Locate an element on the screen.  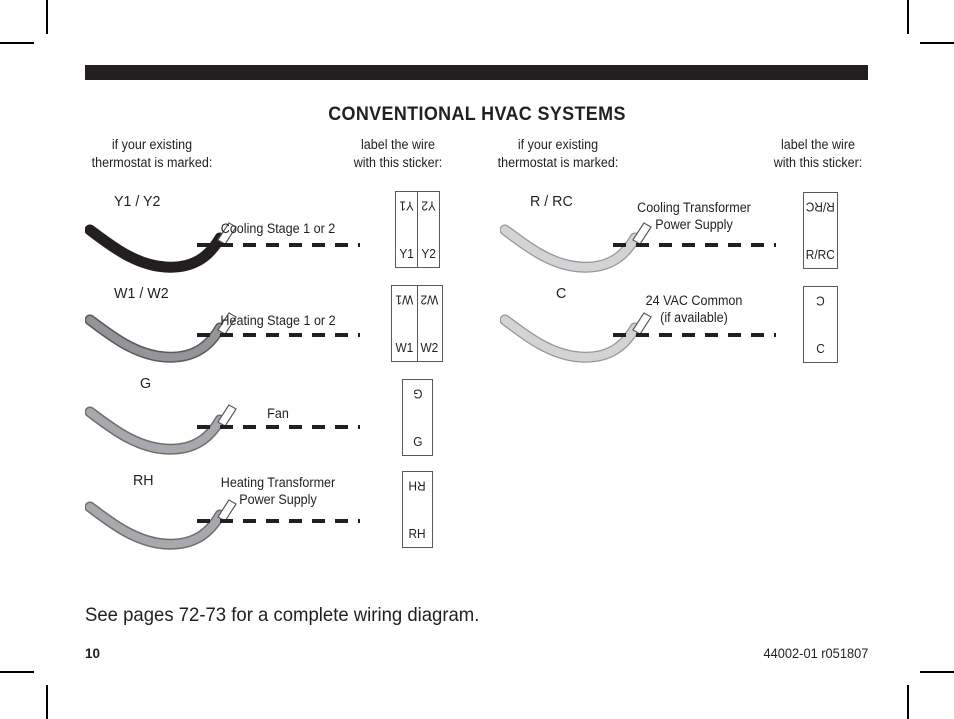
wire-description-g-line1: Fan is located at coordinates (278, 413).